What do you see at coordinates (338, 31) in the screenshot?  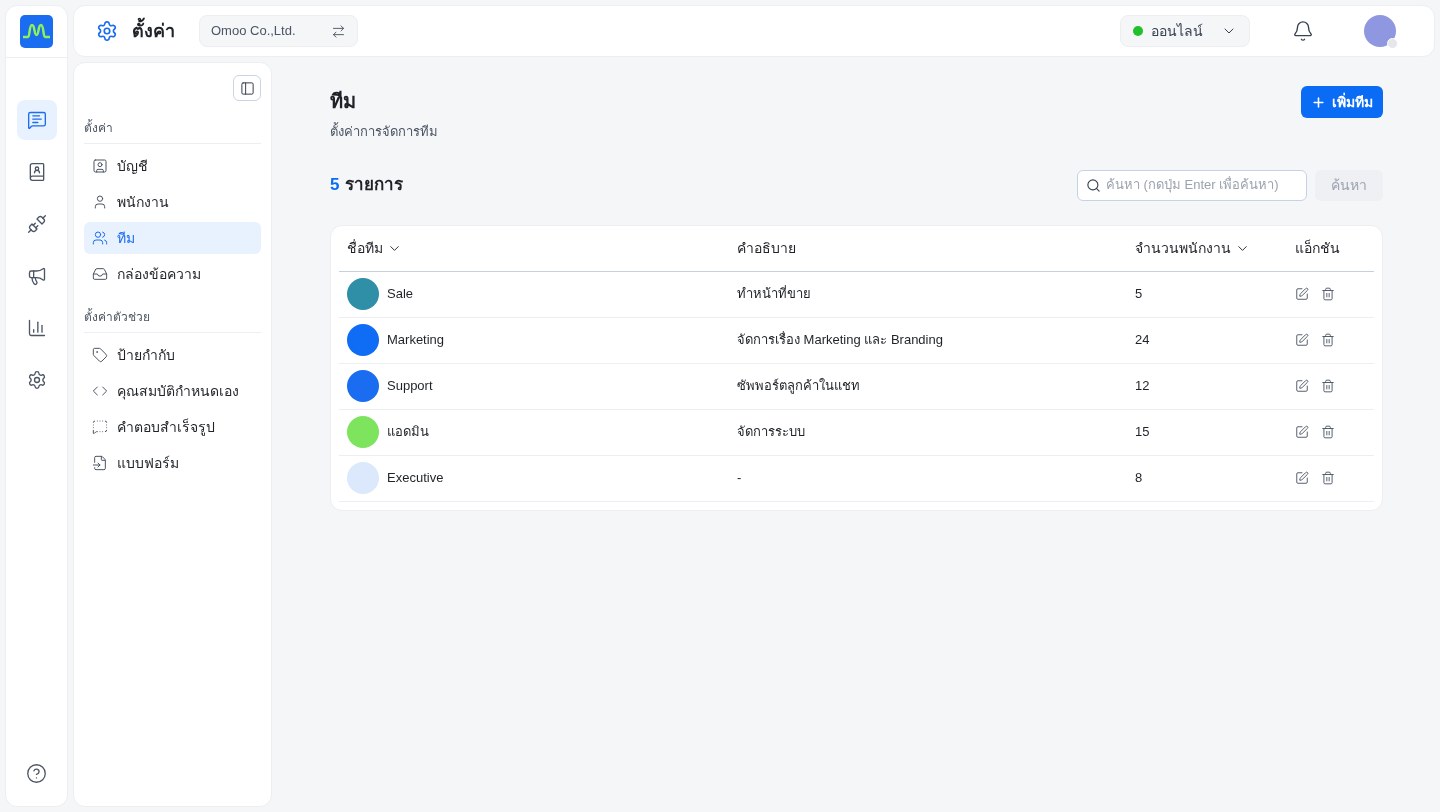 I see `swap-icon` at bounding box center [338, 31].